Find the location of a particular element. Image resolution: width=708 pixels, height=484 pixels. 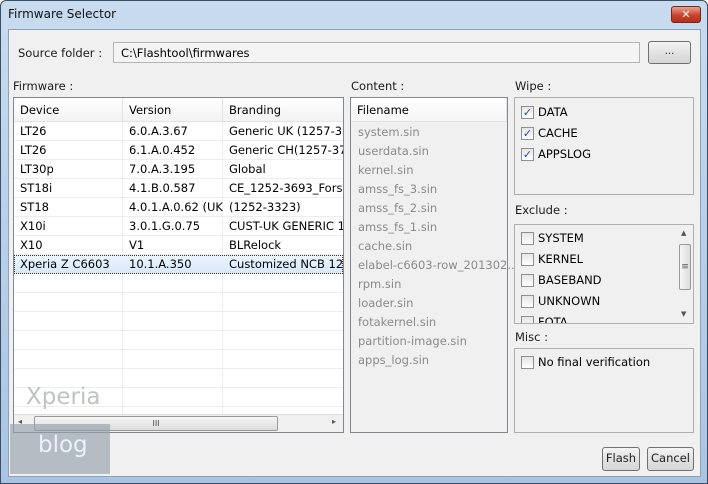

checkbox-label: UNKNOWN is located at coordinates (569, 301).